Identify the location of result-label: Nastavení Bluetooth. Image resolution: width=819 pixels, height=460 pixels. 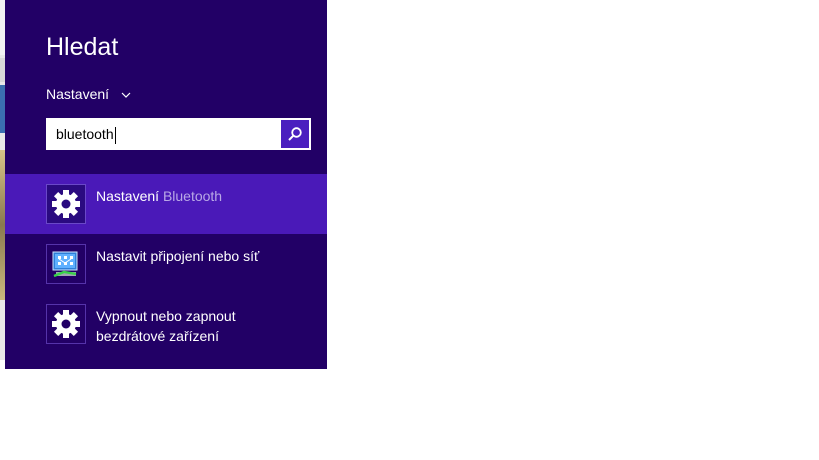
(206, 196).